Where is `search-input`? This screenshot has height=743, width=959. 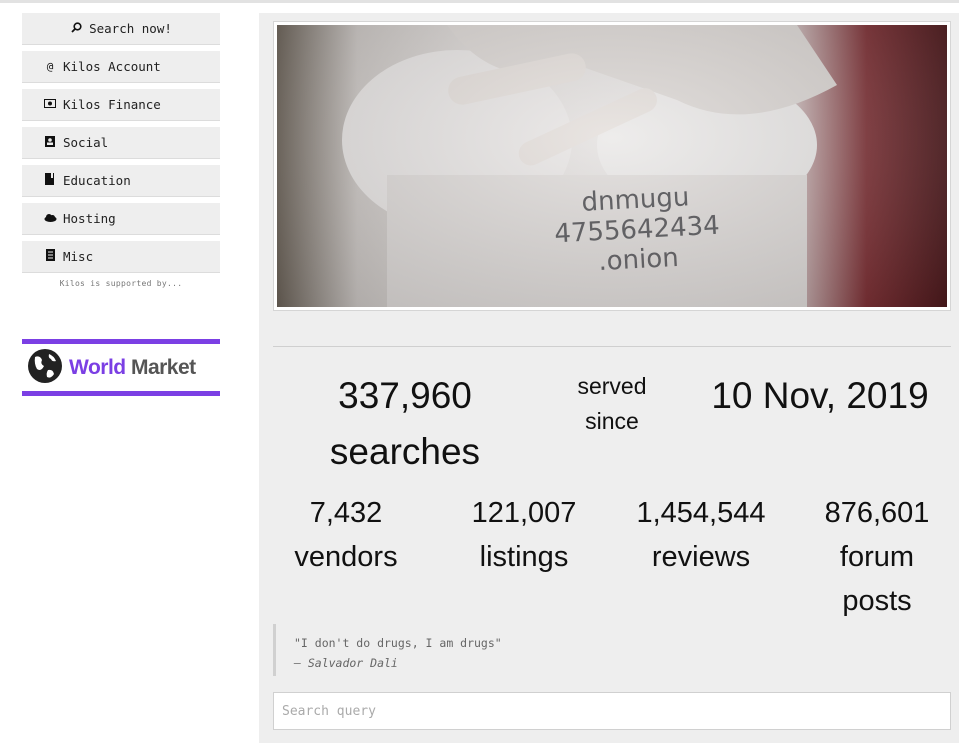 search-input is located at coordinates (612, 711).